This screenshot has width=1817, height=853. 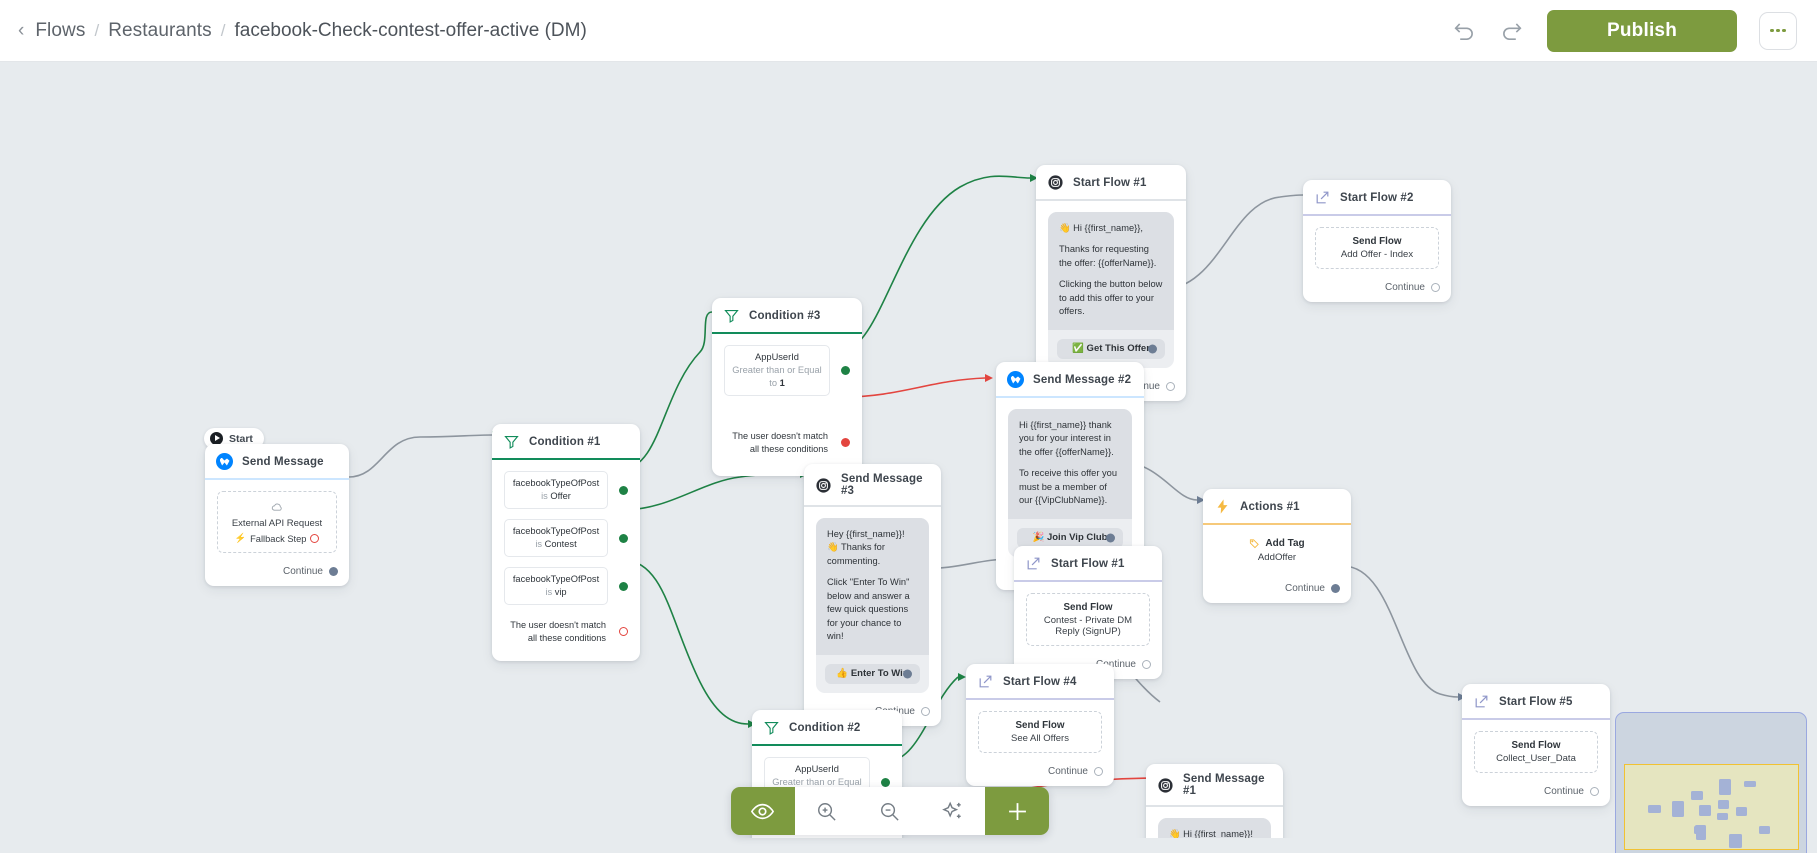 What do you see at coordinates (872, 673) in the screenshot?
I see `message-button: 👍 Enter To Win` at bounding box center [872, 673].